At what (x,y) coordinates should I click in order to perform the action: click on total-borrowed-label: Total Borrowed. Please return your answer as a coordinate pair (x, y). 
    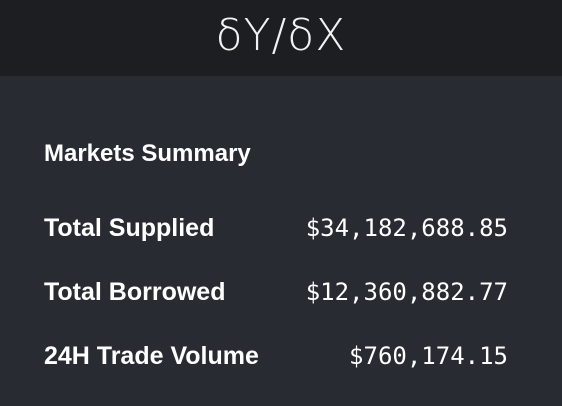
    Looking at the image, I should click on (135, 292).